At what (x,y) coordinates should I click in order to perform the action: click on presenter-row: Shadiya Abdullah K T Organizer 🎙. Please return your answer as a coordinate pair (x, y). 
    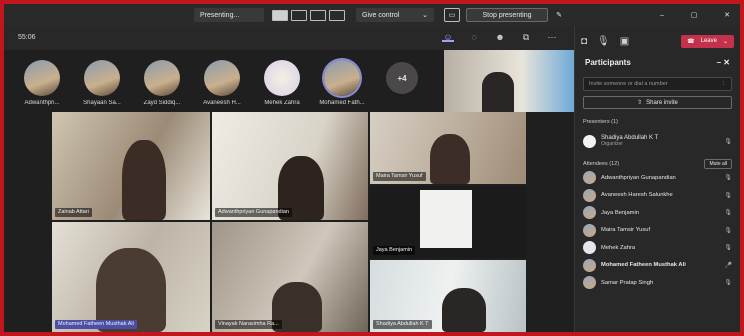
    Looking at the image, I should click on (657, 141).